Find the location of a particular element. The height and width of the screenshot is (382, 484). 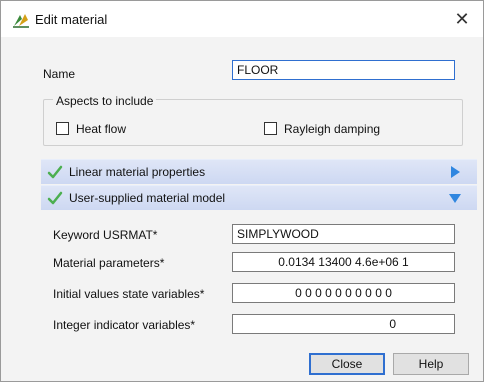

initial-values-state-variables-input is located at coordinates (343, 293).